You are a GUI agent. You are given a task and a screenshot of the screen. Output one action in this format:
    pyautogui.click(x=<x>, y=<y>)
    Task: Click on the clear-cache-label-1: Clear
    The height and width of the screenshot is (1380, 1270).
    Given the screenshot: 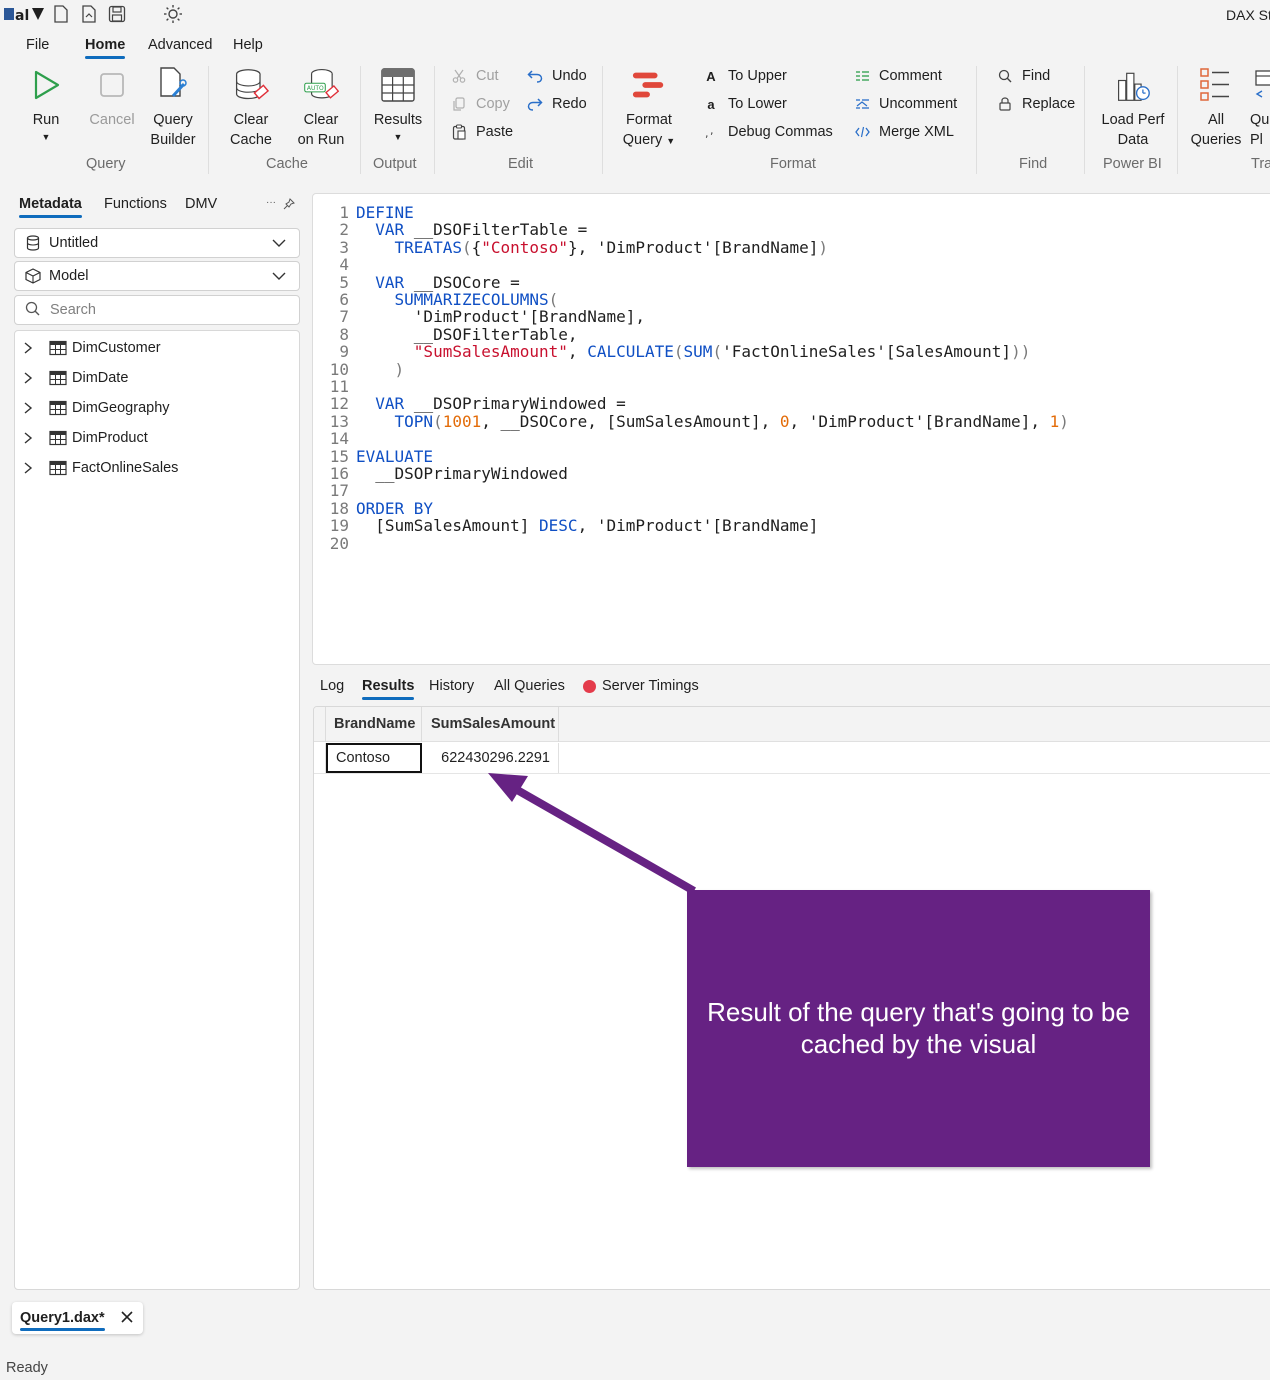 What is the action you would take?
    pyautogui.click(x=251, y=120)
    